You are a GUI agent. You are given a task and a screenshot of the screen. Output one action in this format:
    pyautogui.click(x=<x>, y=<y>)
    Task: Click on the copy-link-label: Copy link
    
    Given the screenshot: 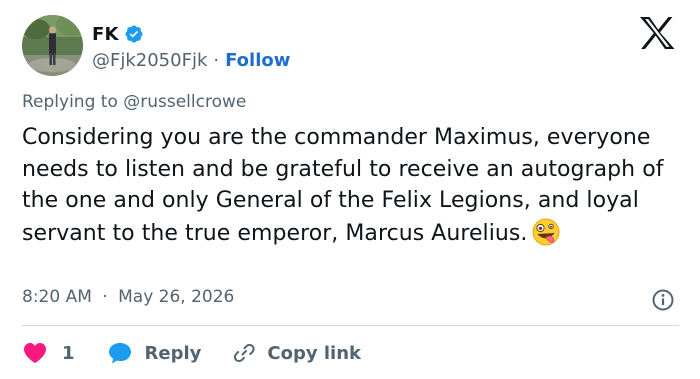 What is the action you would take?
    pyautogui.click(x=314, y=353)
    